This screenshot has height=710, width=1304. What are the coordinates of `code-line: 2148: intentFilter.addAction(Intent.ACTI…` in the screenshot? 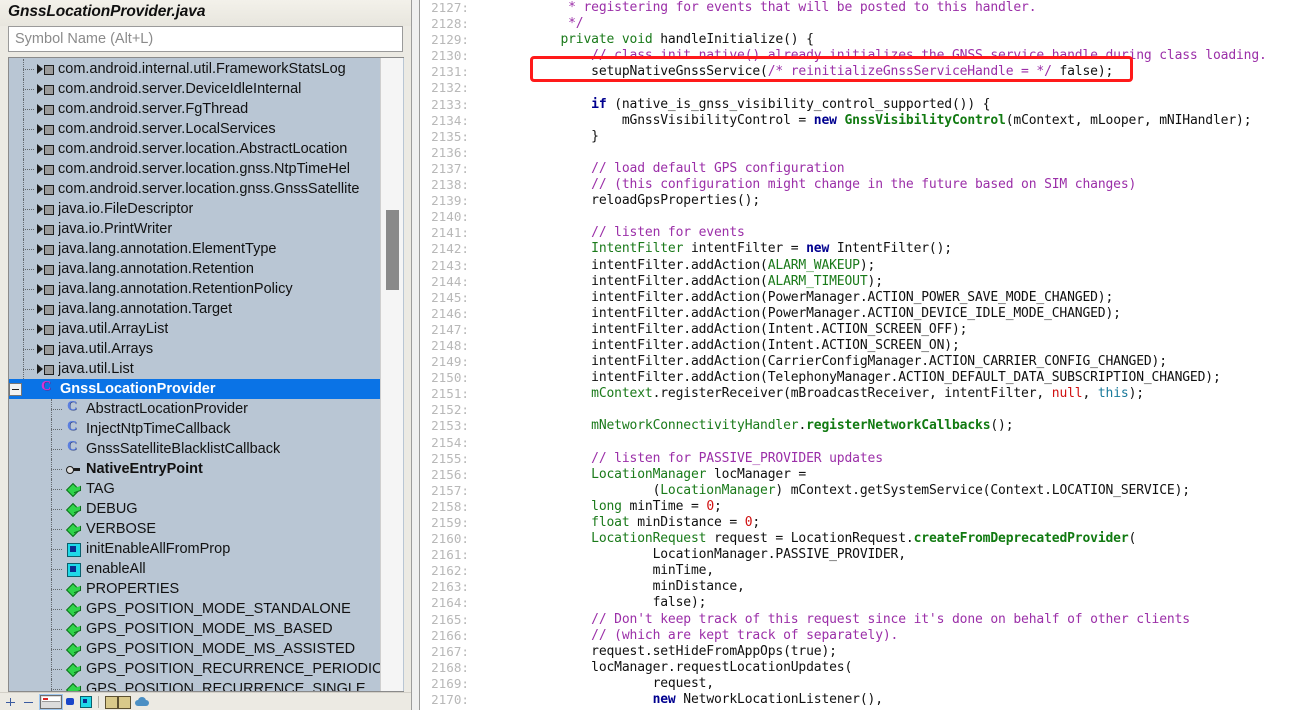 It's located at (862, 346).